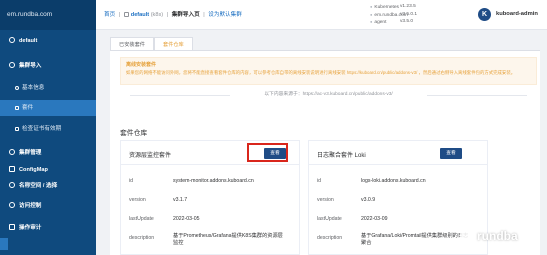  I want to click on set-default-cluster-link: 设为默认集群, so click(225, 15).